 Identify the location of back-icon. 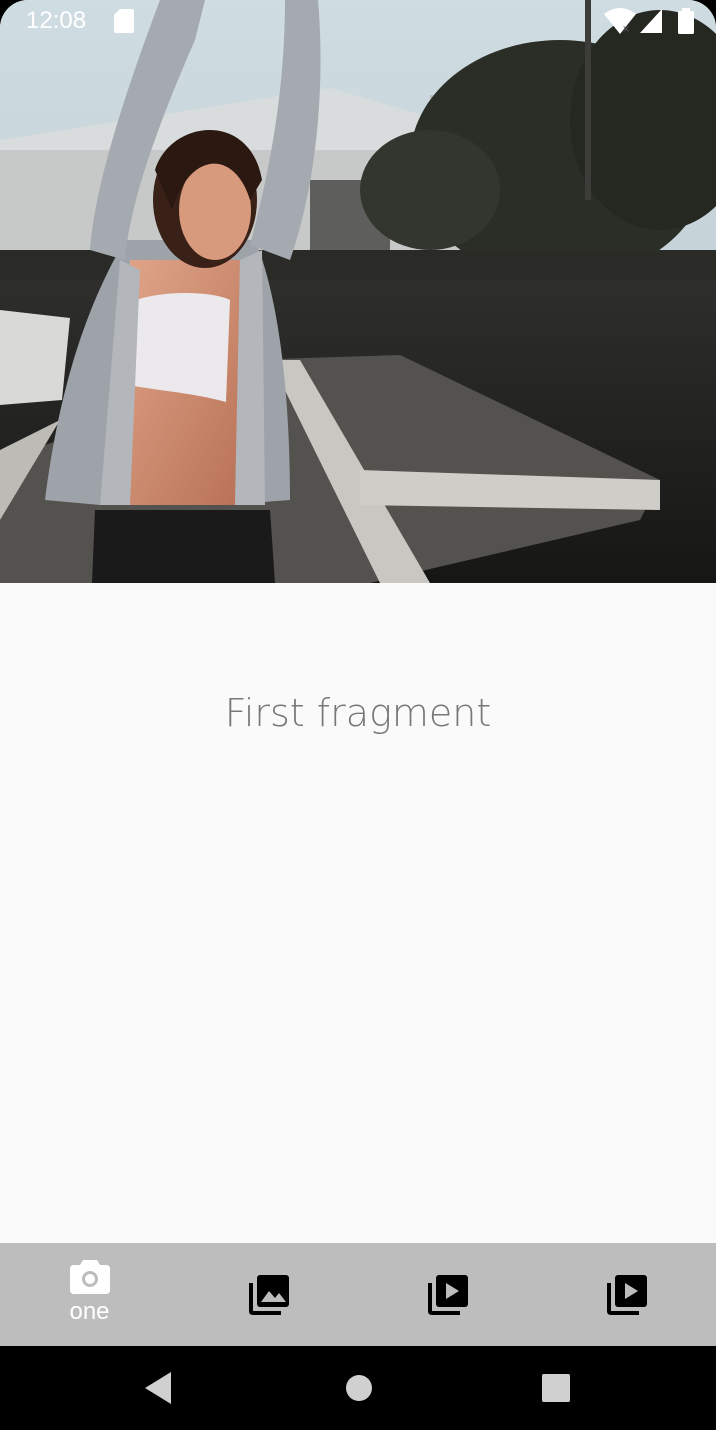
(158, 1388).